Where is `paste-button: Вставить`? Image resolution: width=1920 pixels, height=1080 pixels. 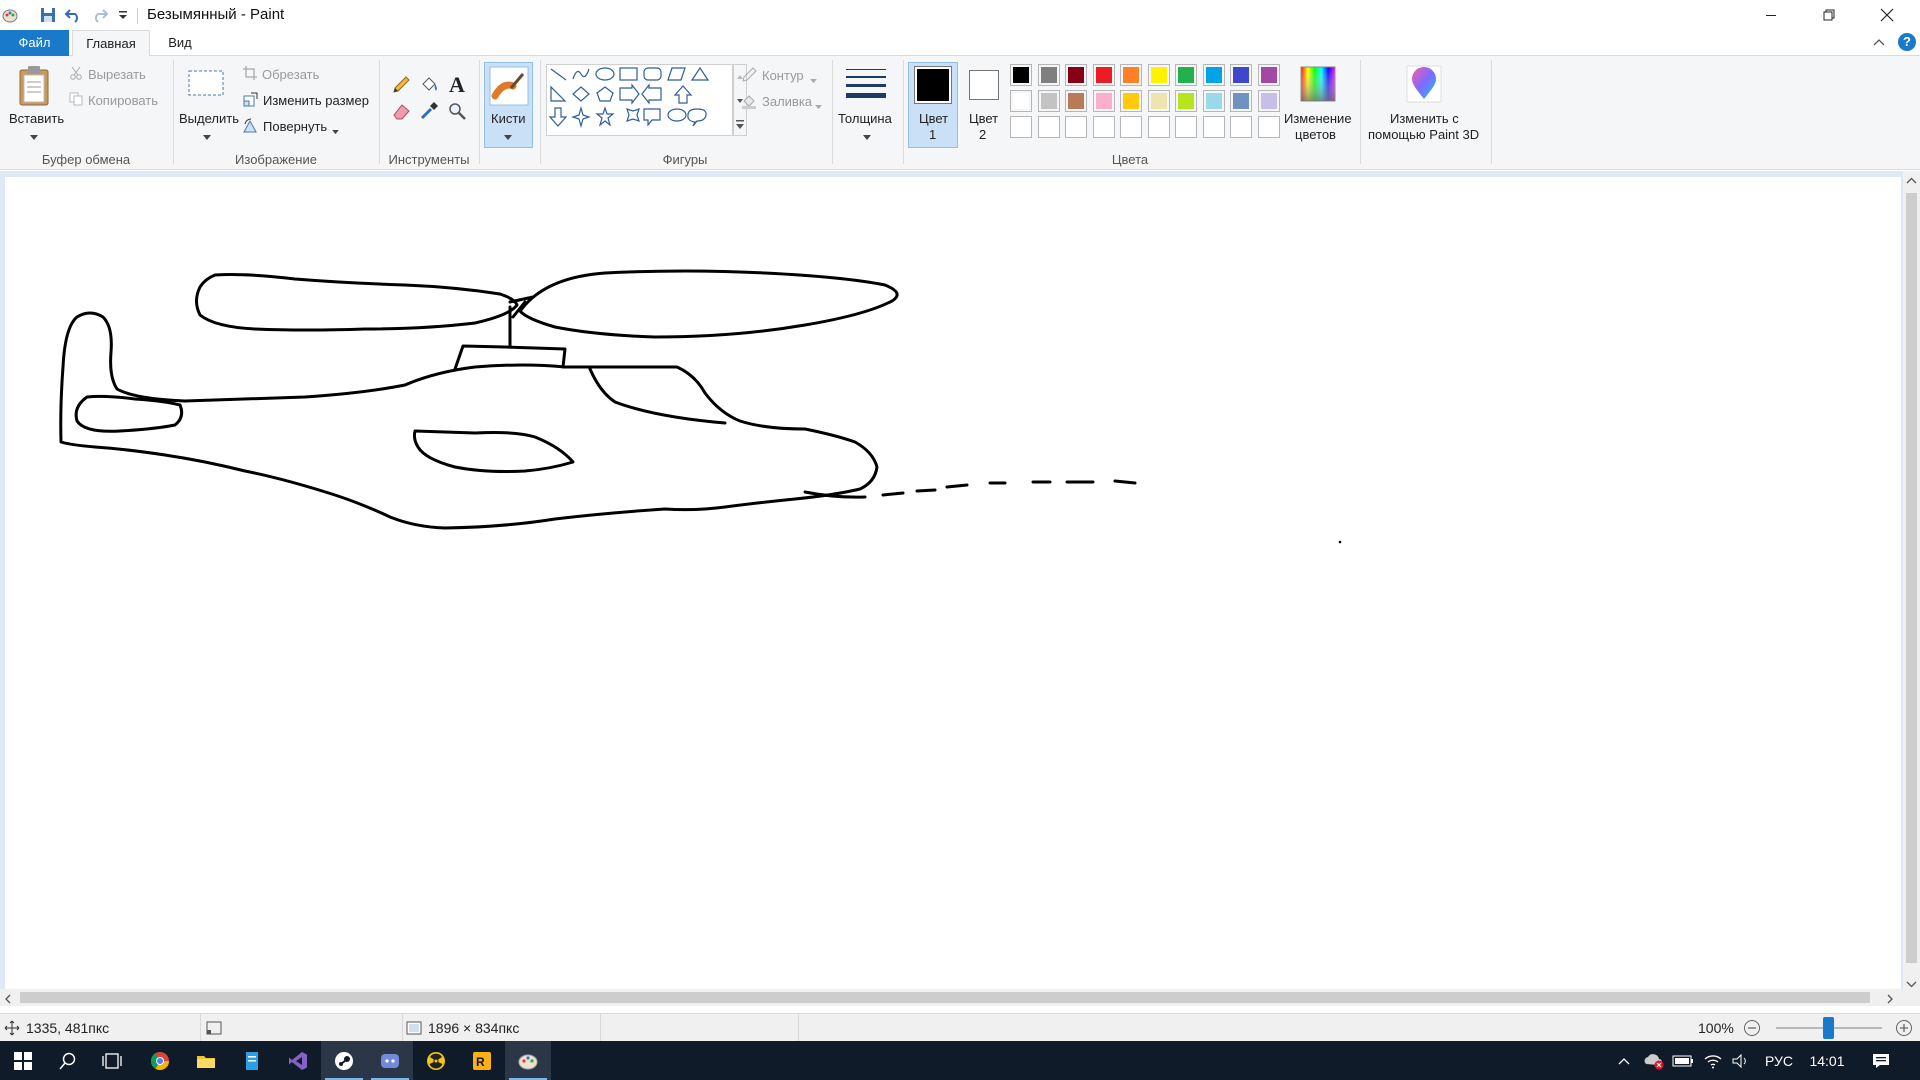
paste-button: Вставить is located at coordinates (36, 118).